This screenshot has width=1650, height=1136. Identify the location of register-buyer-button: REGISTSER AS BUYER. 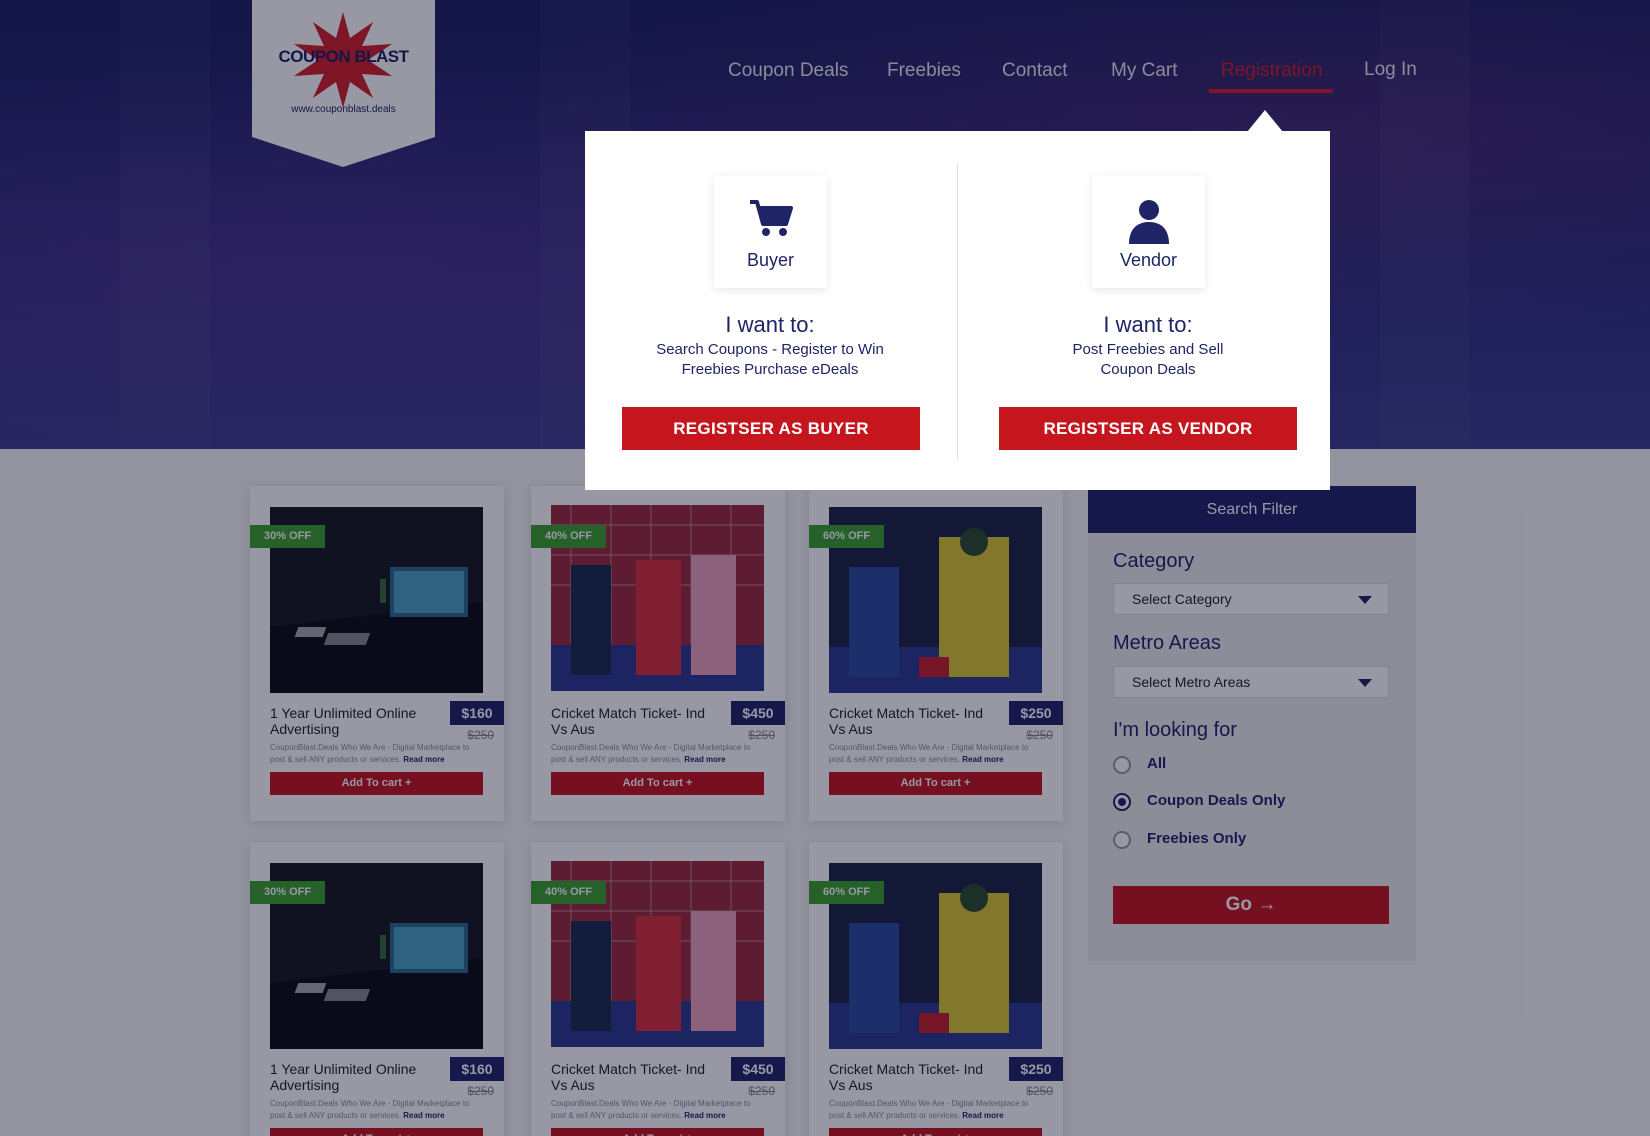
(771, 428).